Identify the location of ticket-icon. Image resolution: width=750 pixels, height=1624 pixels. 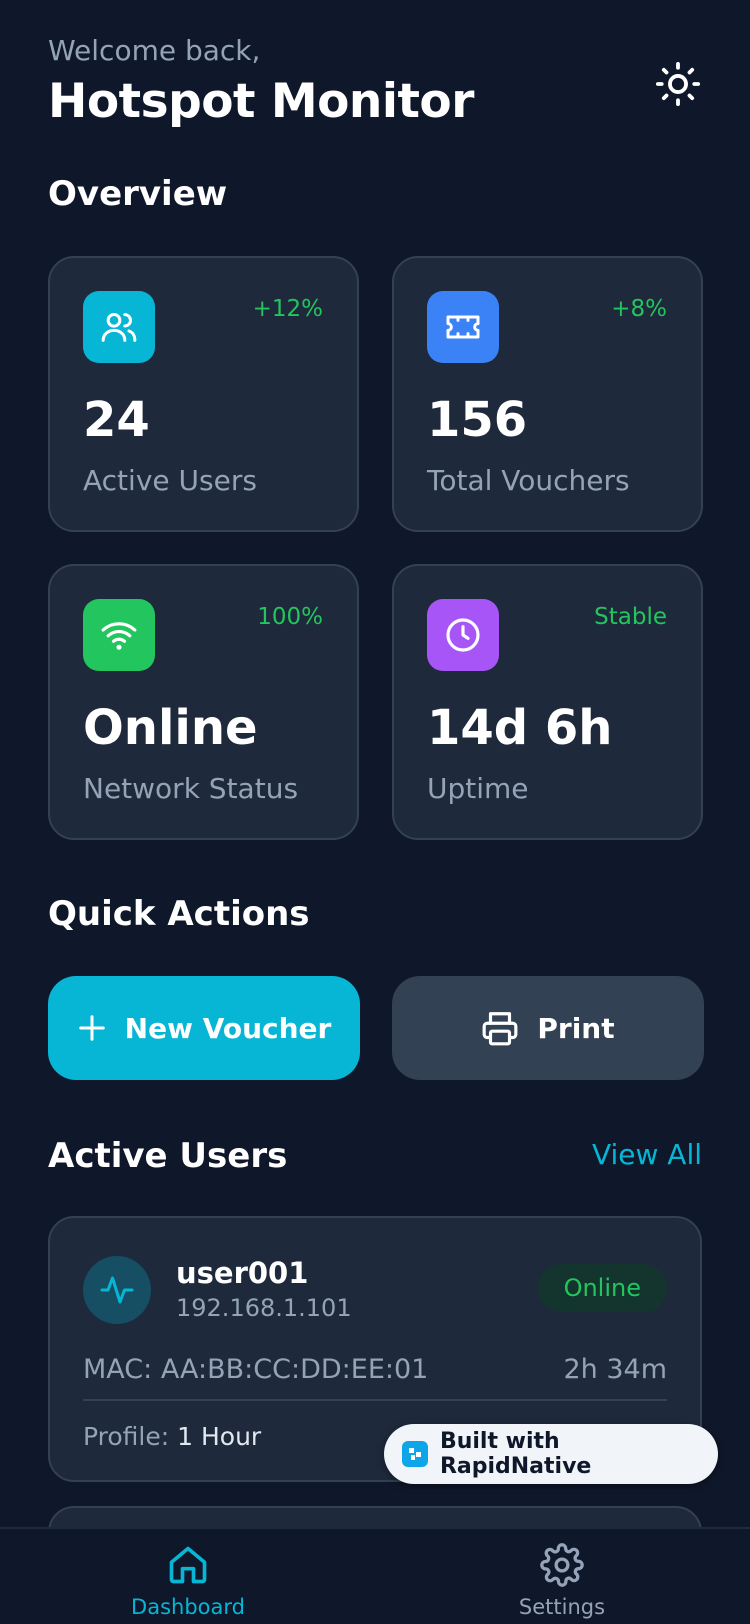
(463, 327).